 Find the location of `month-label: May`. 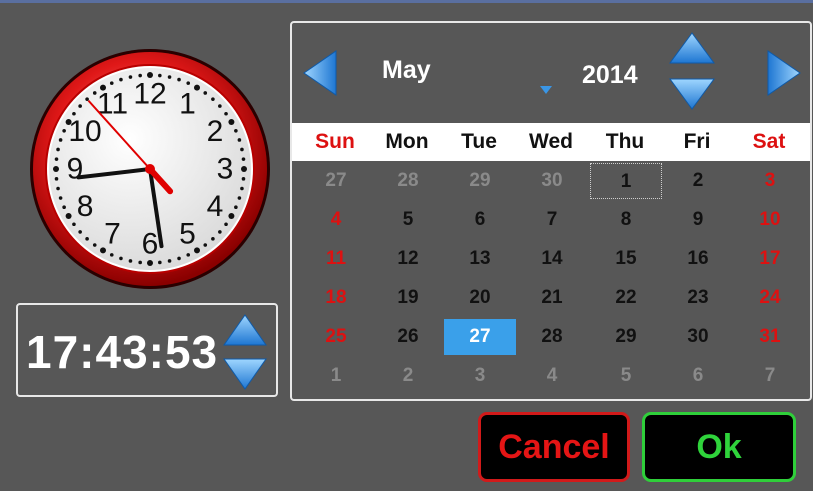

month-label: May is located at coordinates (406, 70).